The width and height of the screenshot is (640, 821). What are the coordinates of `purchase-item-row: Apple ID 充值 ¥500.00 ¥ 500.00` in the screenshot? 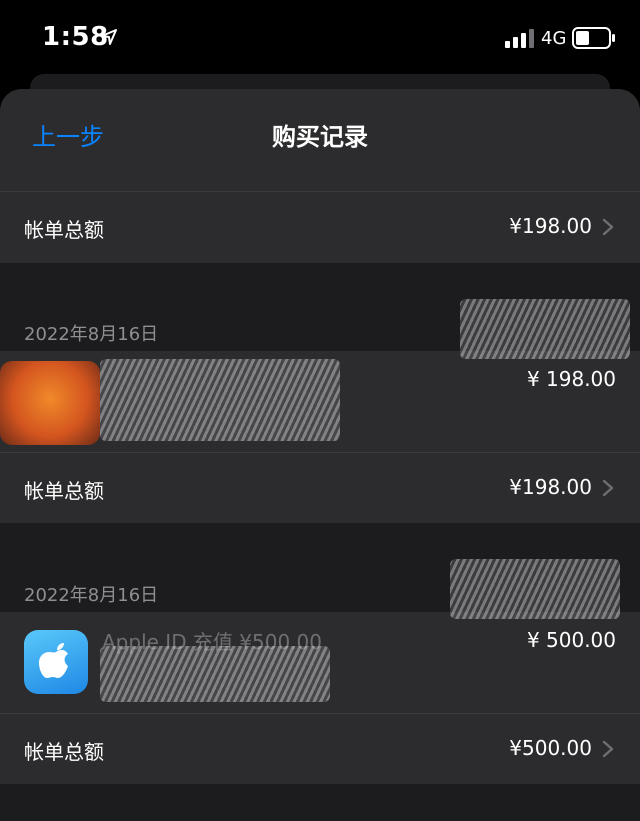 It's located at (320, 662).